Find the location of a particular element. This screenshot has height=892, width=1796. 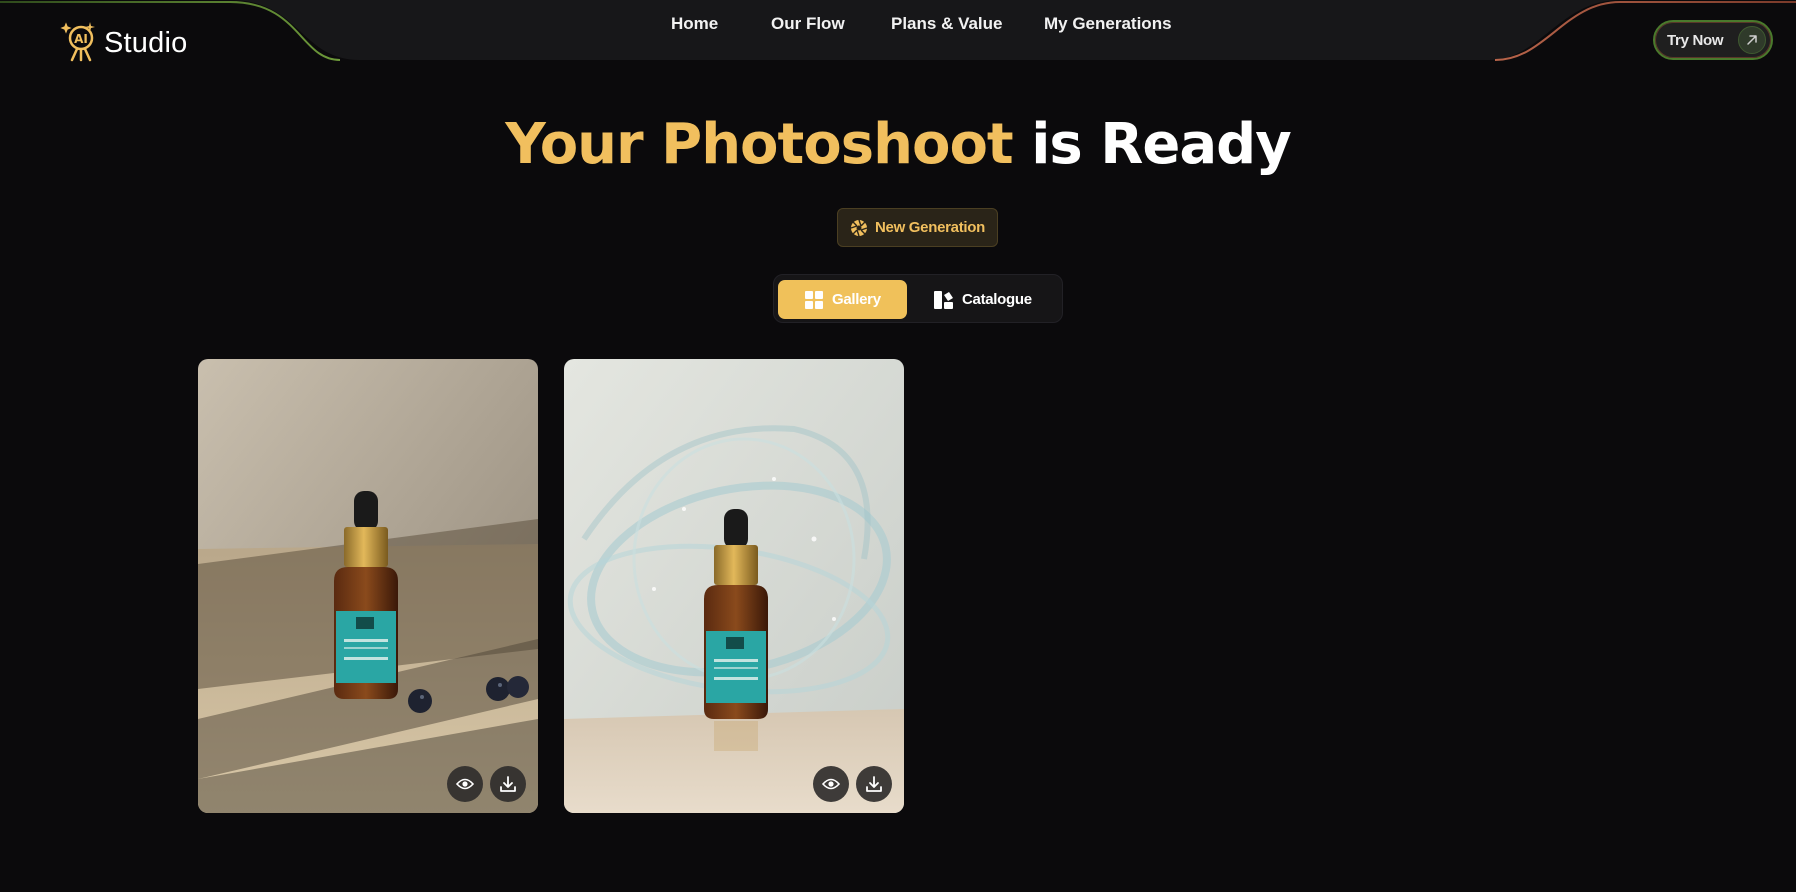

view-toggle: Gallery Catalogue is located at coordinates (918, 298).